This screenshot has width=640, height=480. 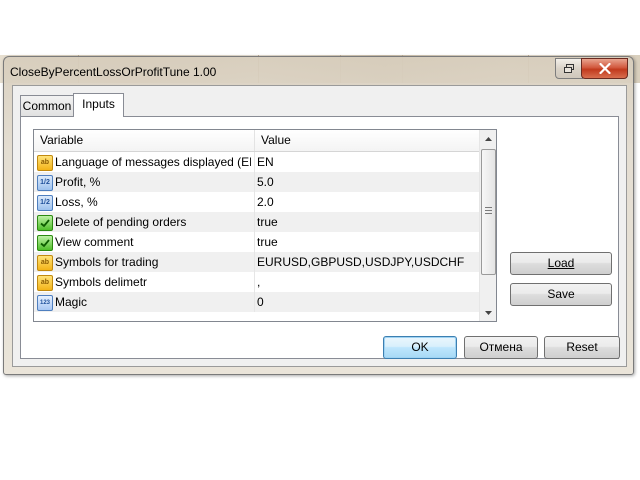 I want to click on ok-button-label: OK, so click(x=420, y=347).